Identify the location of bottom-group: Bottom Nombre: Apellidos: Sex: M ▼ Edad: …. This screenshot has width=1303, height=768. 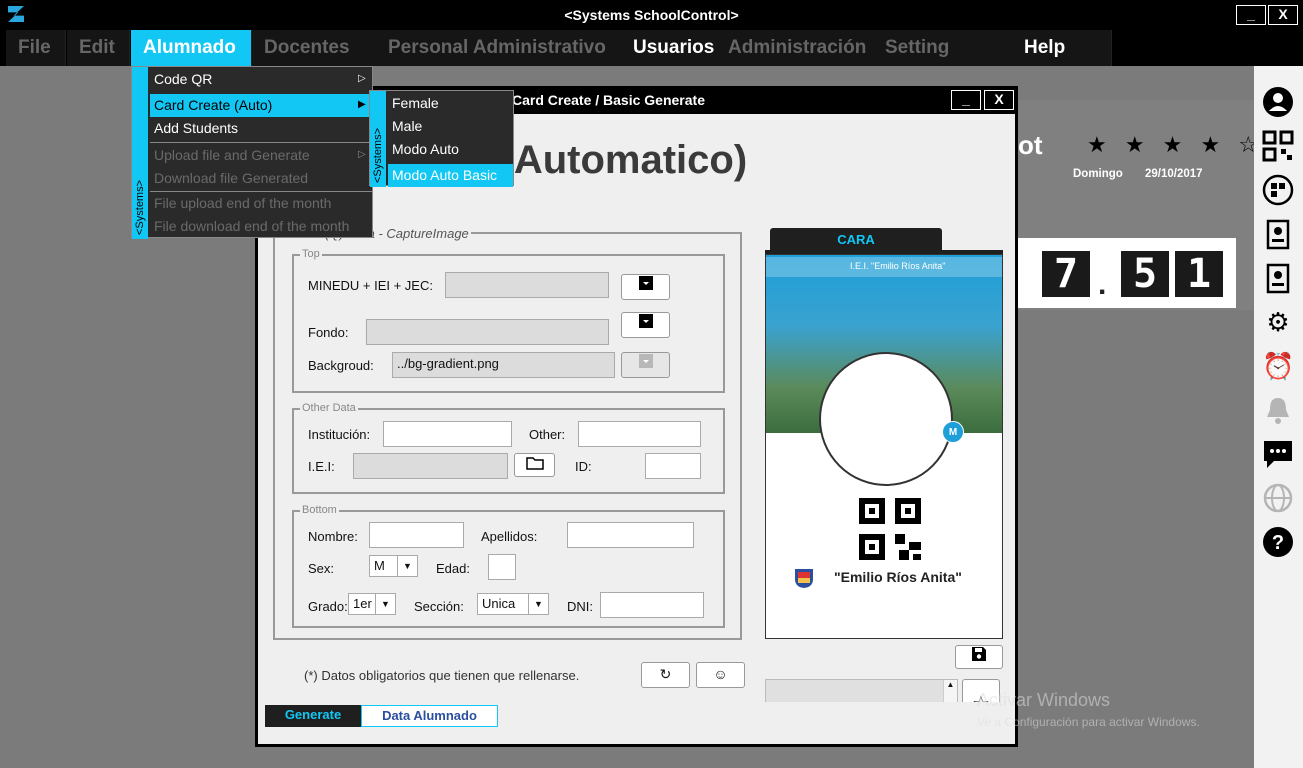
(508, 566).